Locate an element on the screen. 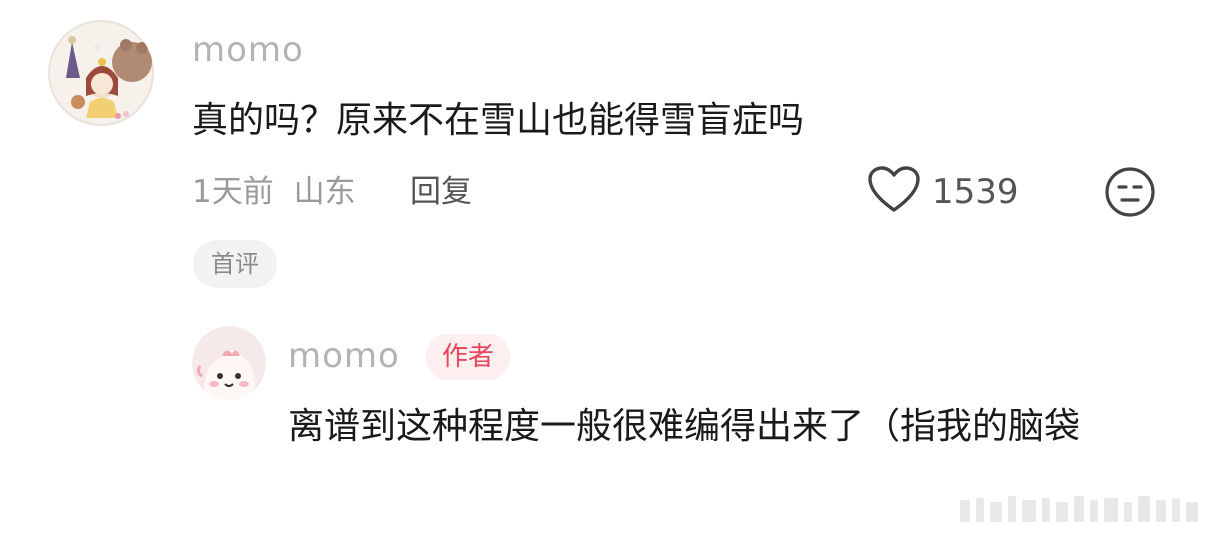 The image size is (1206, 539). comment-username: momo is located at coordinates (248, 50).